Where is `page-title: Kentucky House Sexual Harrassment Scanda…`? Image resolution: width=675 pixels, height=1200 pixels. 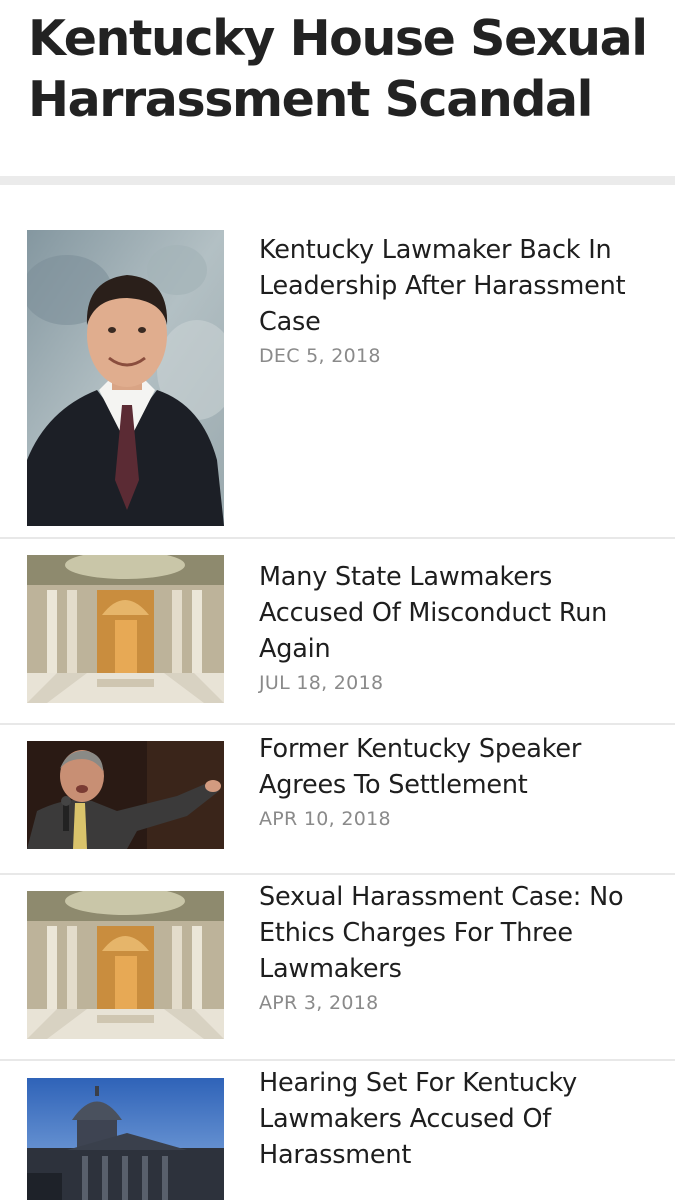
page-title: Kentucky House Sexual Harrassment Scanda… is located at coordinates (338, 69).